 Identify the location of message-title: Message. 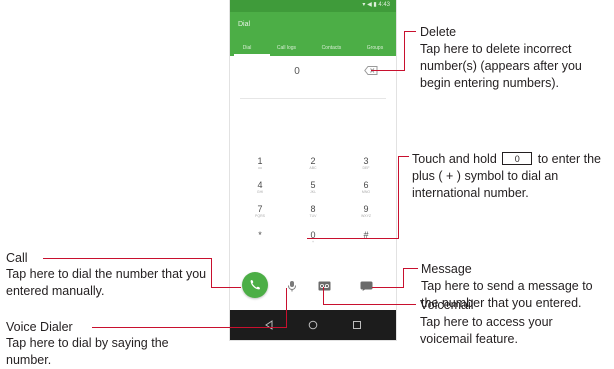
(446, 269).